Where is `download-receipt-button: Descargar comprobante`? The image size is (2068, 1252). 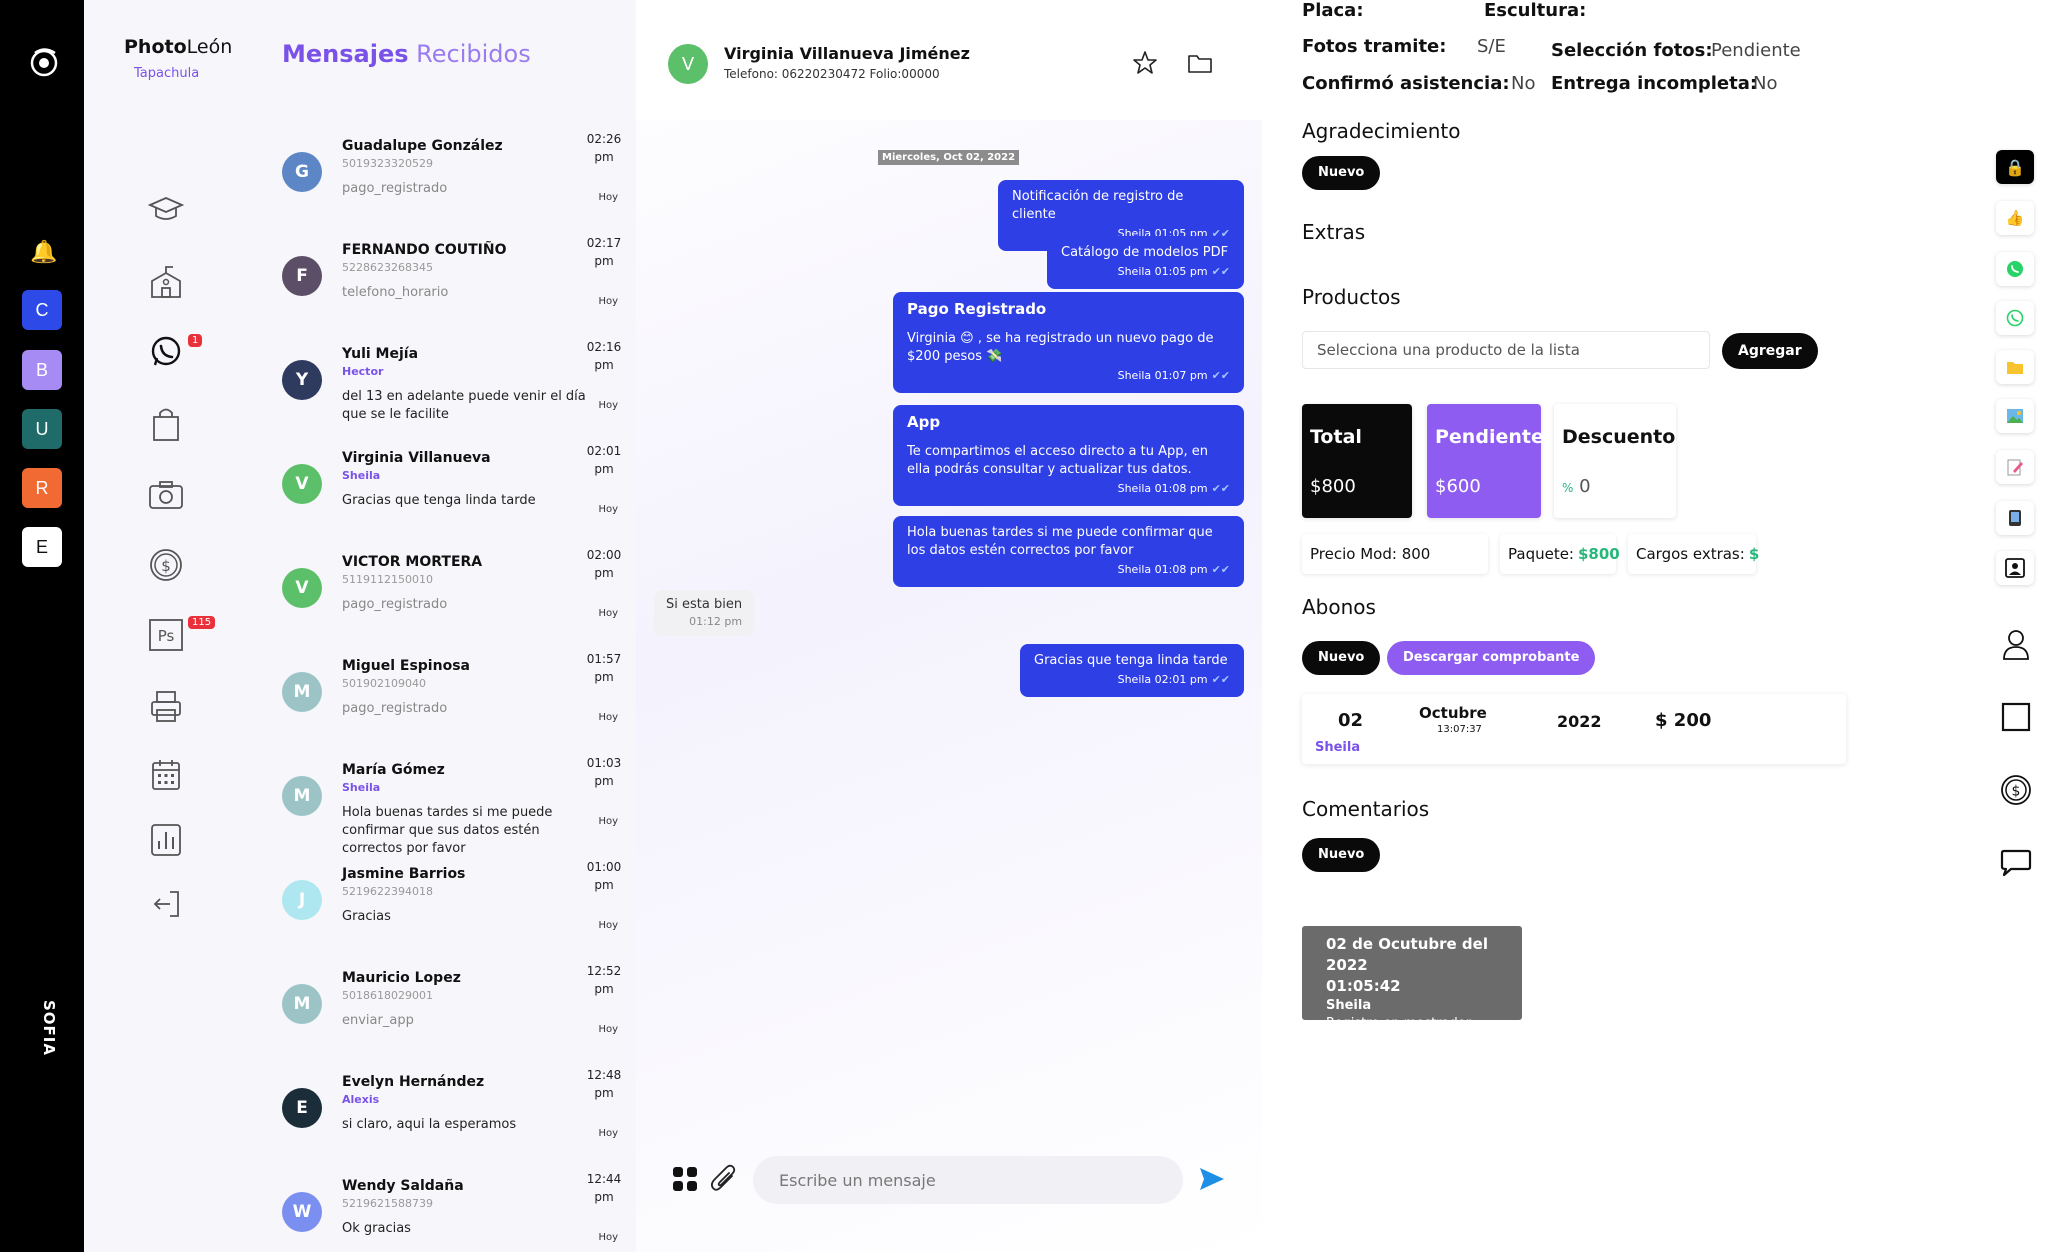 download-receipt-button: Descargar comprobante is located at coordinates (1491, 658).